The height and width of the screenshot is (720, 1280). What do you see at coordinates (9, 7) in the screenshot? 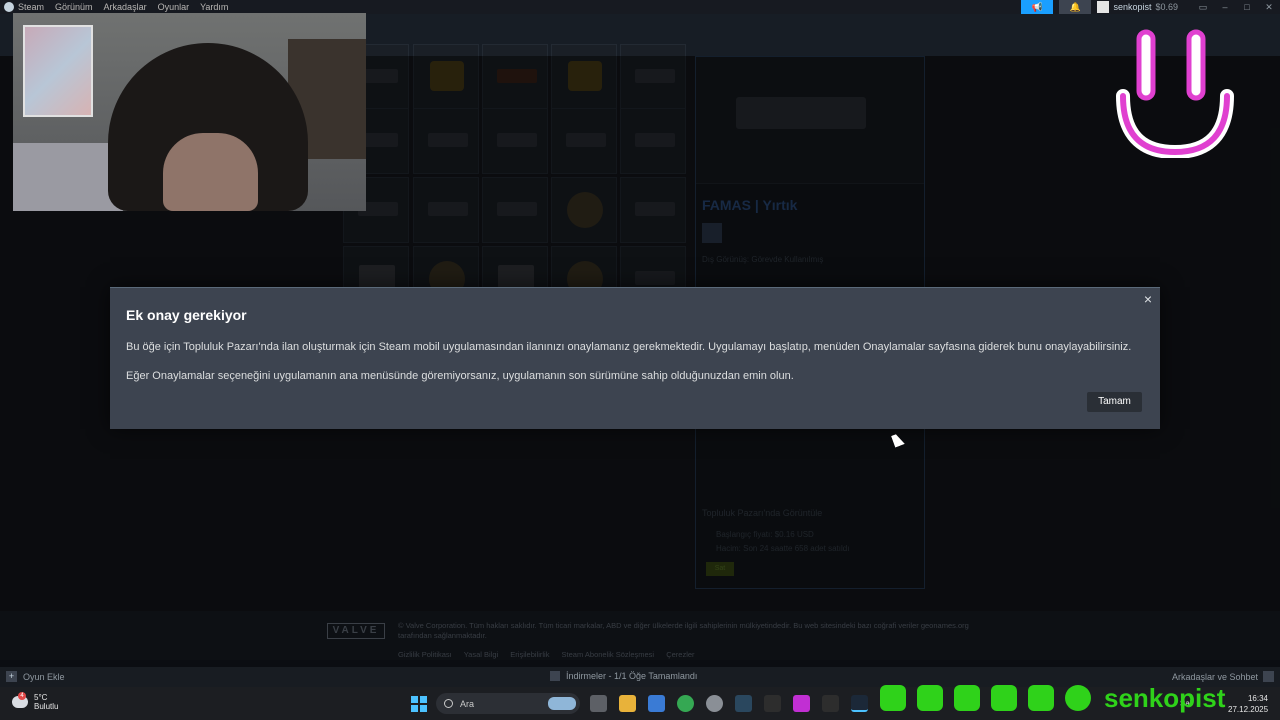
I see `steam-logo-icon` at bounding box center [9, 7].